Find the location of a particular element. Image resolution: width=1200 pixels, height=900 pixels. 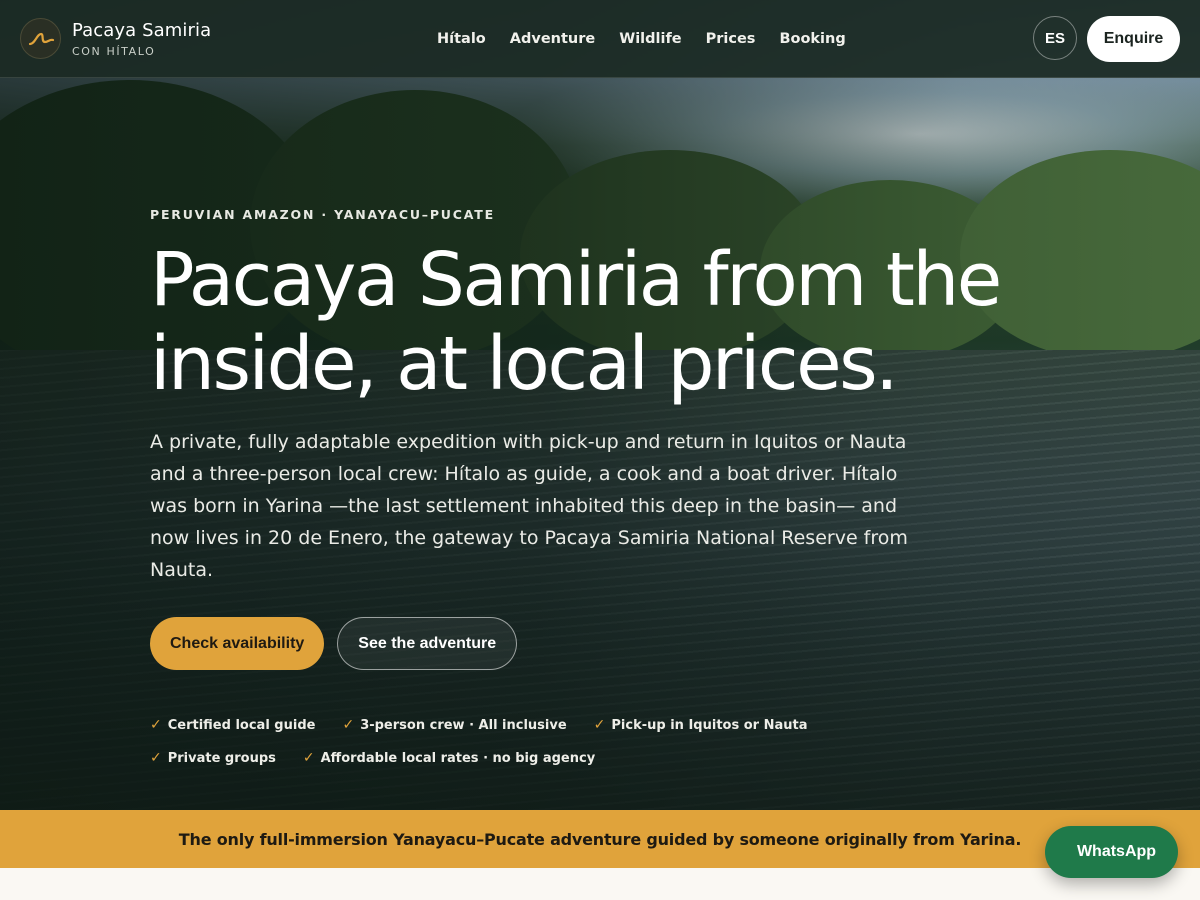

feature-item: ✓ Pick-up in Iquitos or Nauta is located at coordinates (701, 725).